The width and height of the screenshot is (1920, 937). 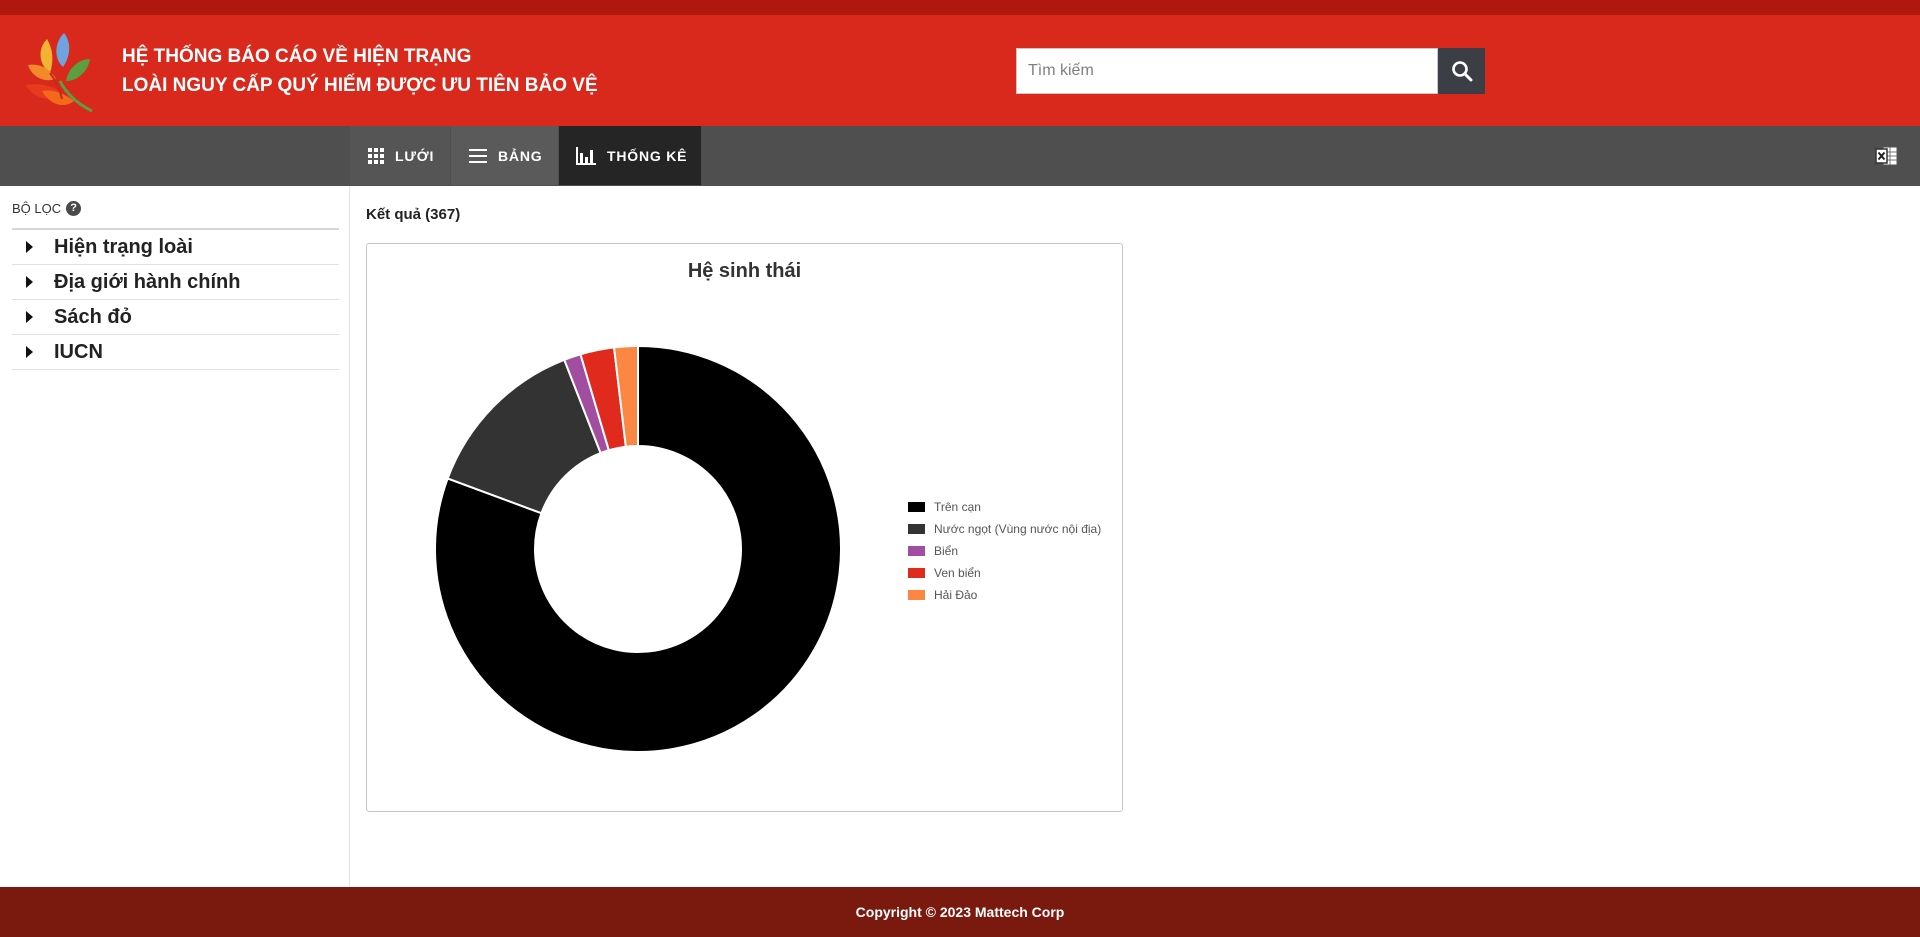 What do you see at coordinates (413, 214) in the screenshot?
I see `result-count: Kết quả (367)` at bounding box center [413, 214].